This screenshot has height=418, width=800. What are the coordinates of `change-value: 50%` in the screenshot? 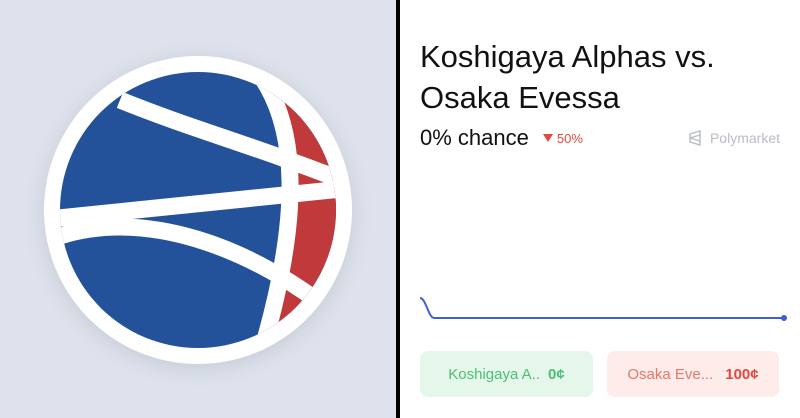 It's located at (569, 138).